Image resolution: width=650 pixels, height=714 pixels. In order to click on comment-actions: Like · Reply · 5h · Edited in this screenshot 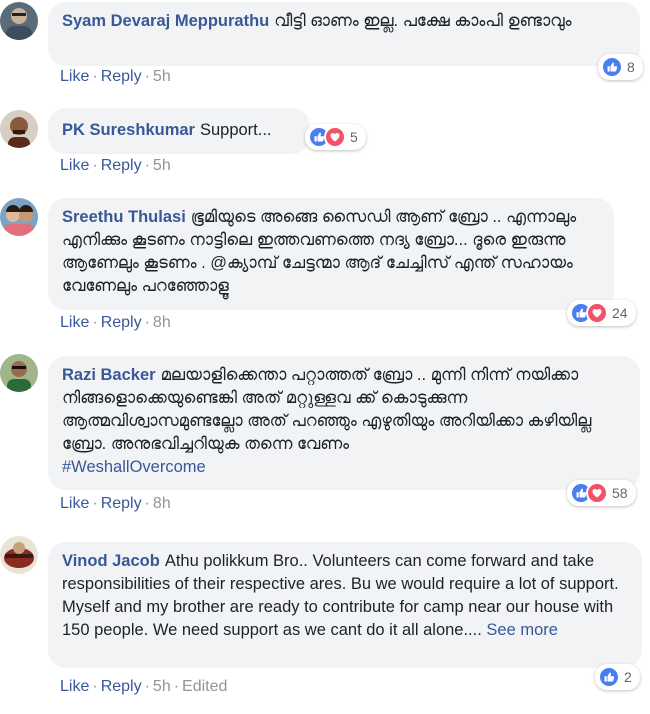, I will do `click(144, 686)`.